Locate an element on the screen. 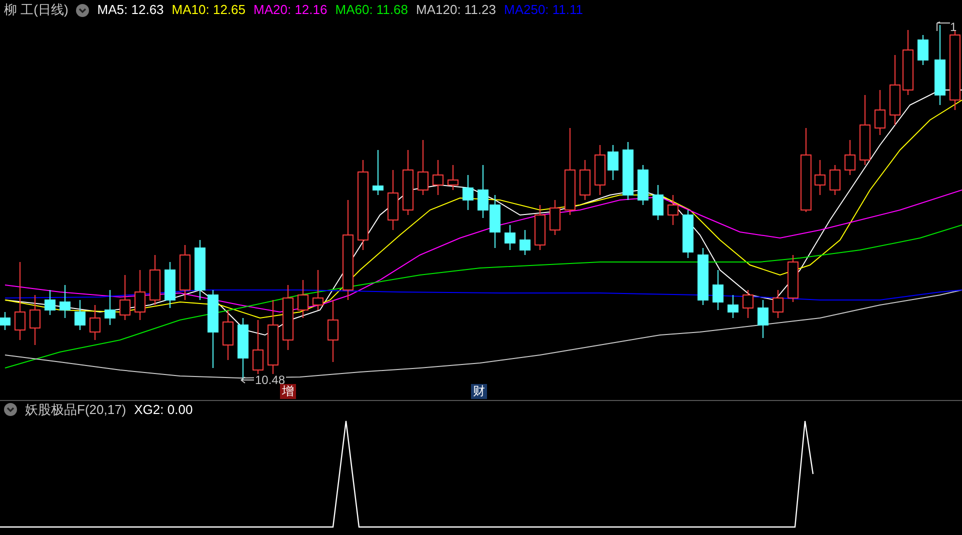 The height and width of the screenshot is (535, 962). moving-average-reading: MA60: 11.68 is located at coordinates (371, 10).